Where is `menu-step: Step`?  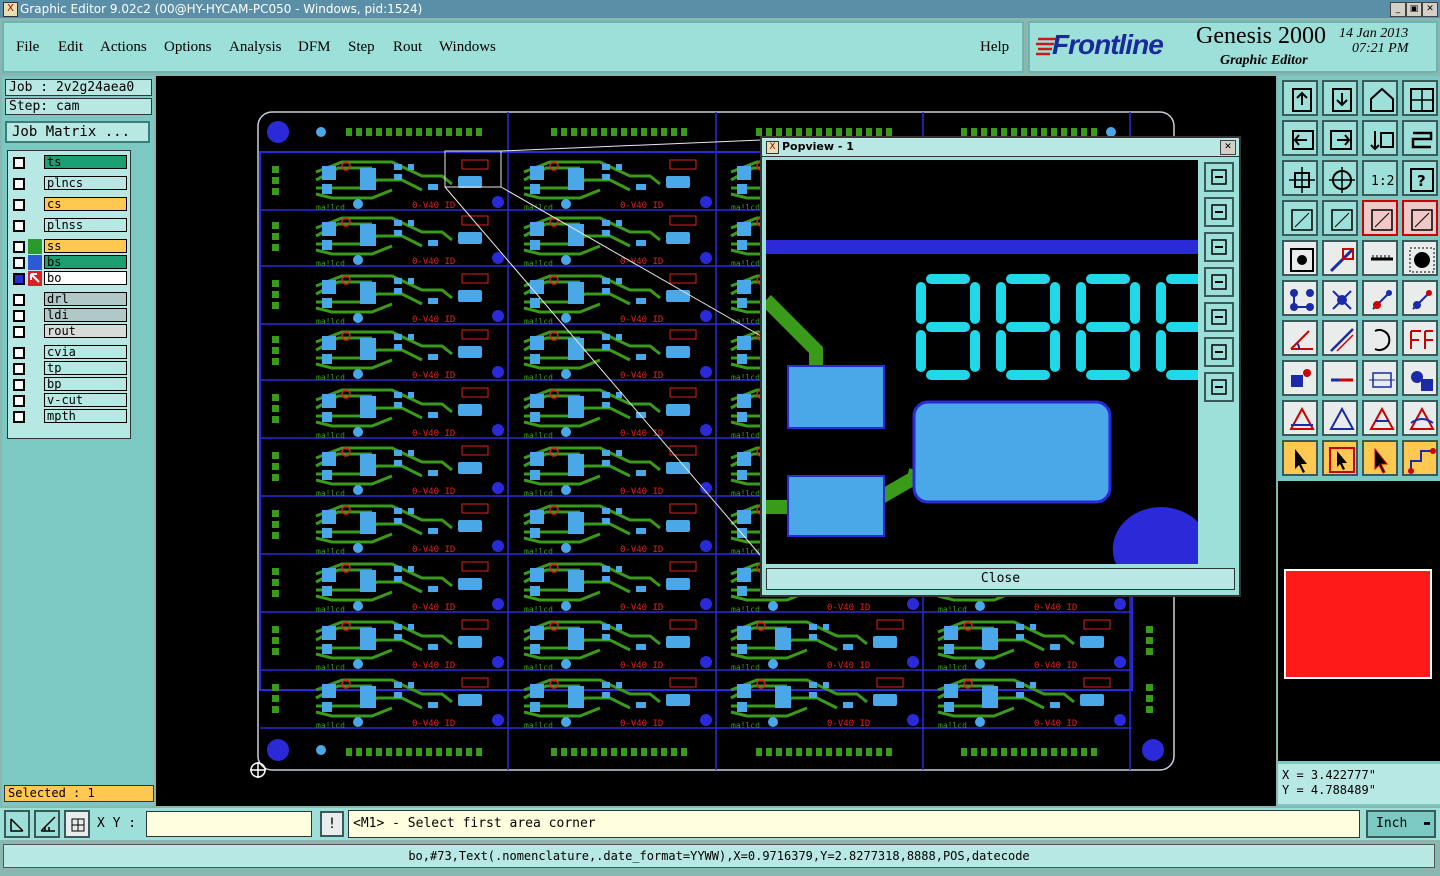 menu-step: Step is located at coordinates (361, 47).